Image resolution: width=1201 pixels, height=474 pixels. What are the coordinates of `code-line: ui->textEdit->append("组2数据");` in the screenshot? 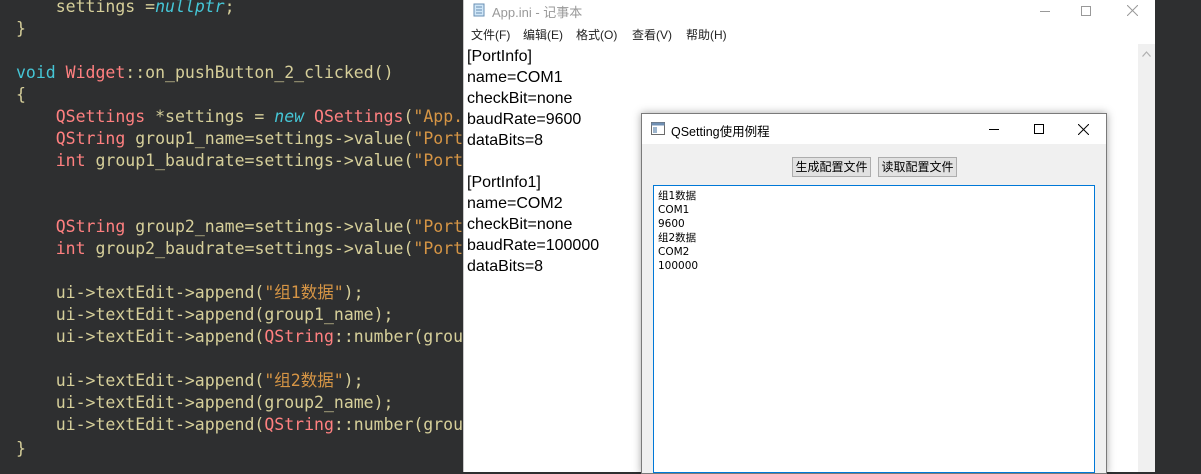 It's located at (190, 381).